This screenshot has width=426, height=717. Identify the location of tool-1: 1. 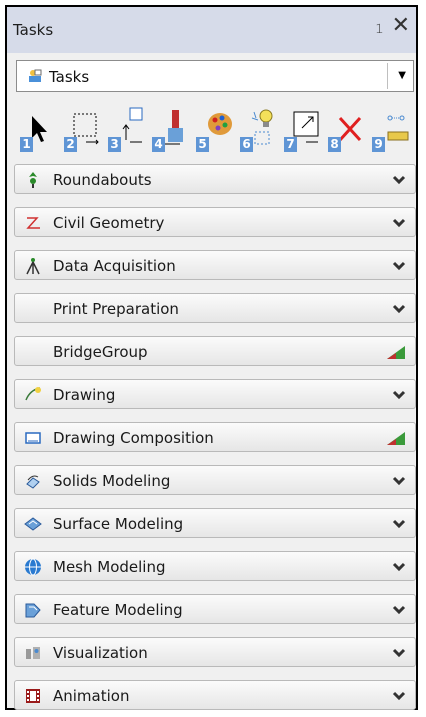
(38, 129).